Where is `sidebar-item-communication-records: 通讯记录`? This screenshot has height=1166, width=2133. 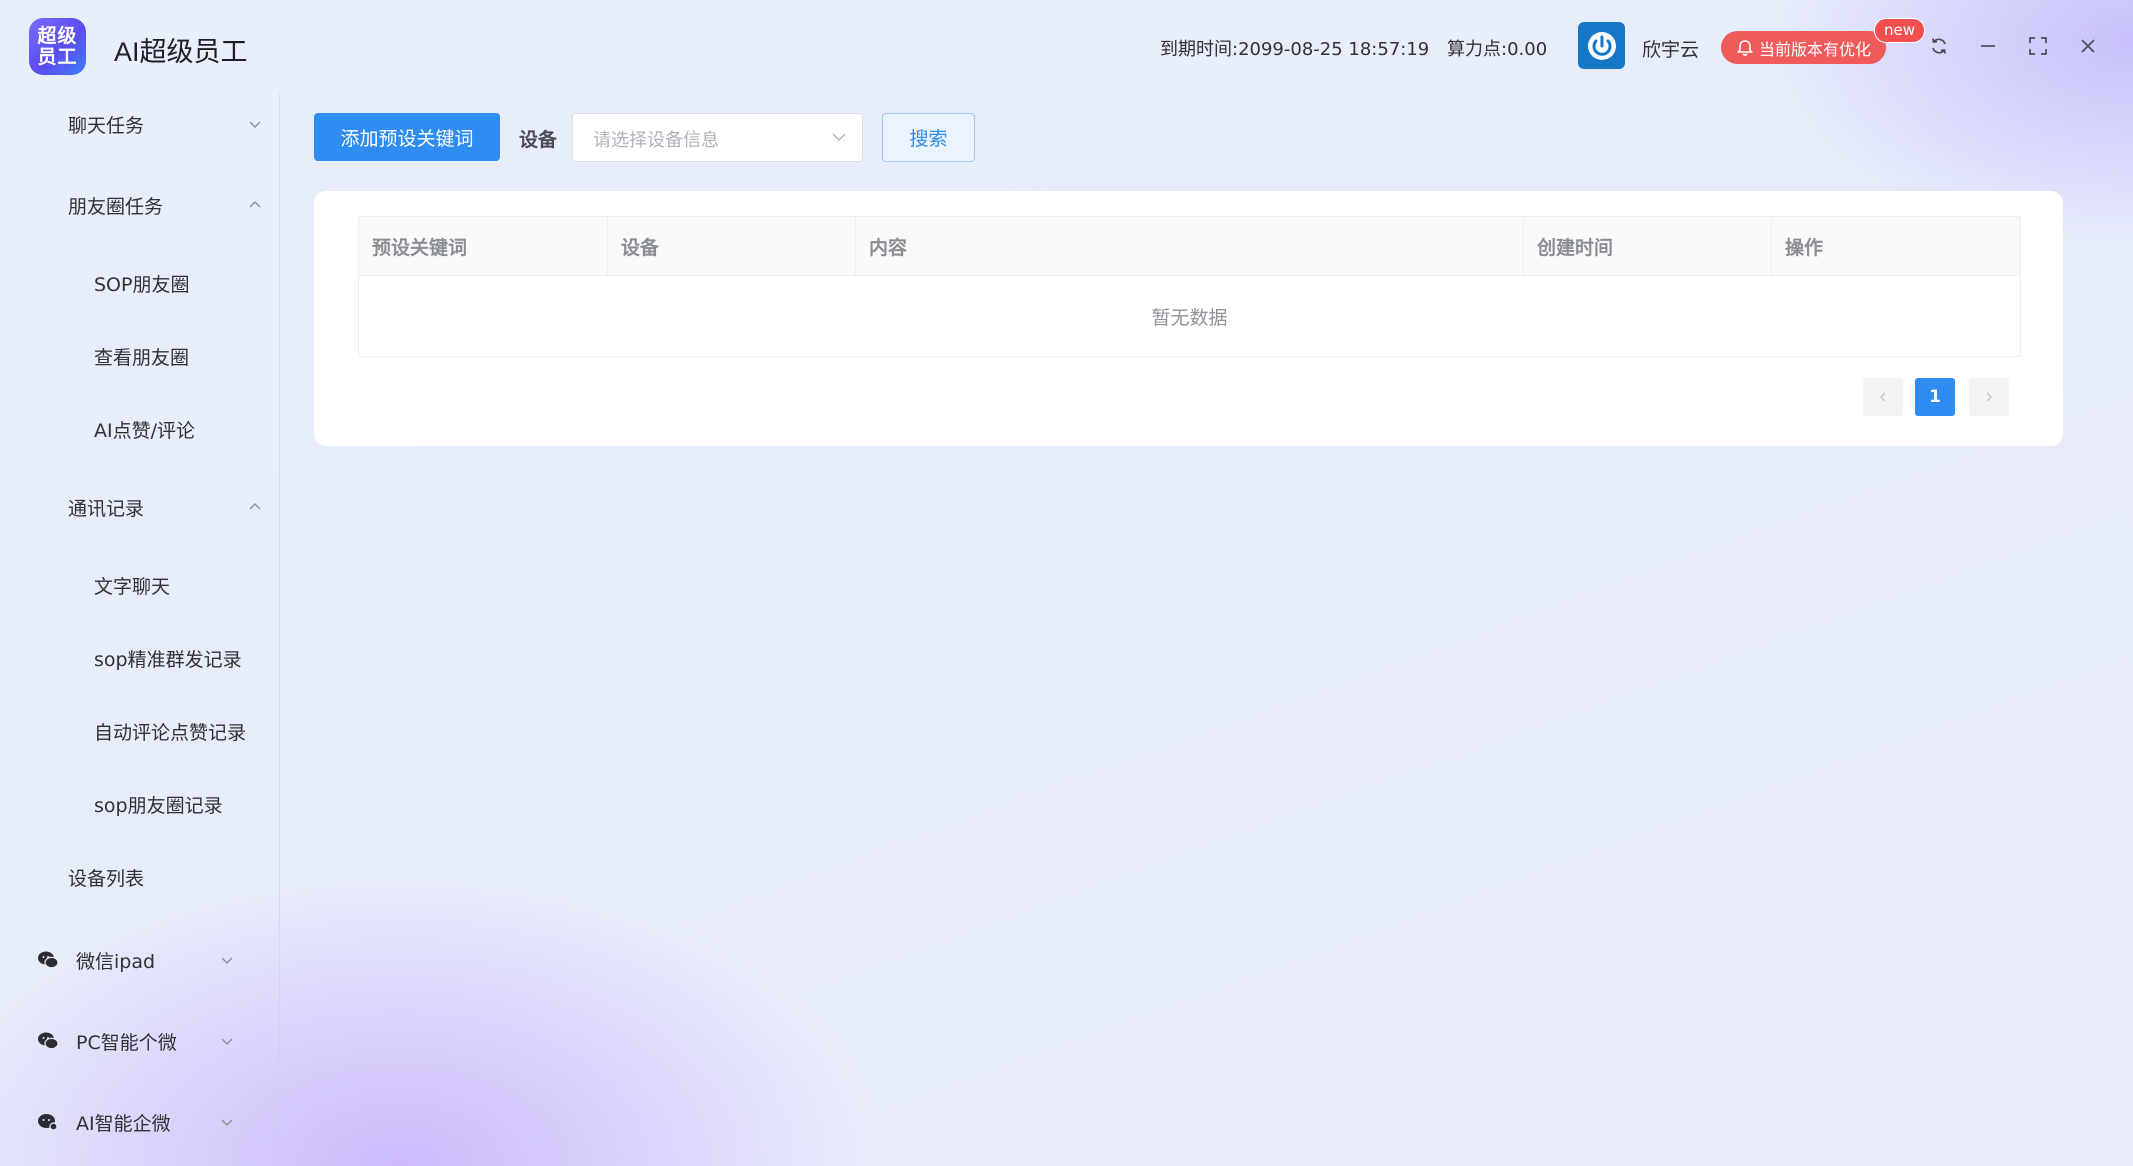
sidebar-item-communication-records: 通讯记录 is located at coordinates (139, 507).